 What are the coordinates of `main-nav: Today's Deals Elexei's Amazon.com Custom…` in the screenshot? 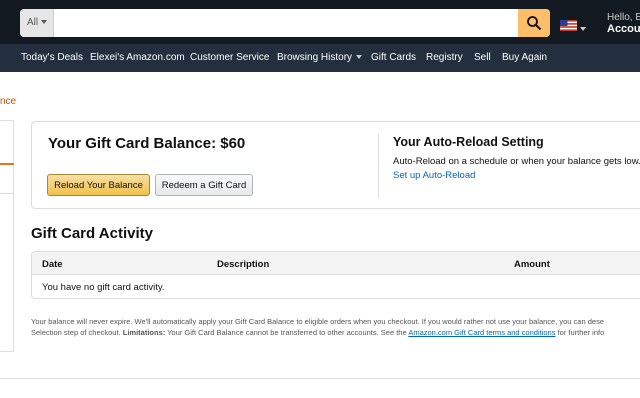 It's located at (320, 58).